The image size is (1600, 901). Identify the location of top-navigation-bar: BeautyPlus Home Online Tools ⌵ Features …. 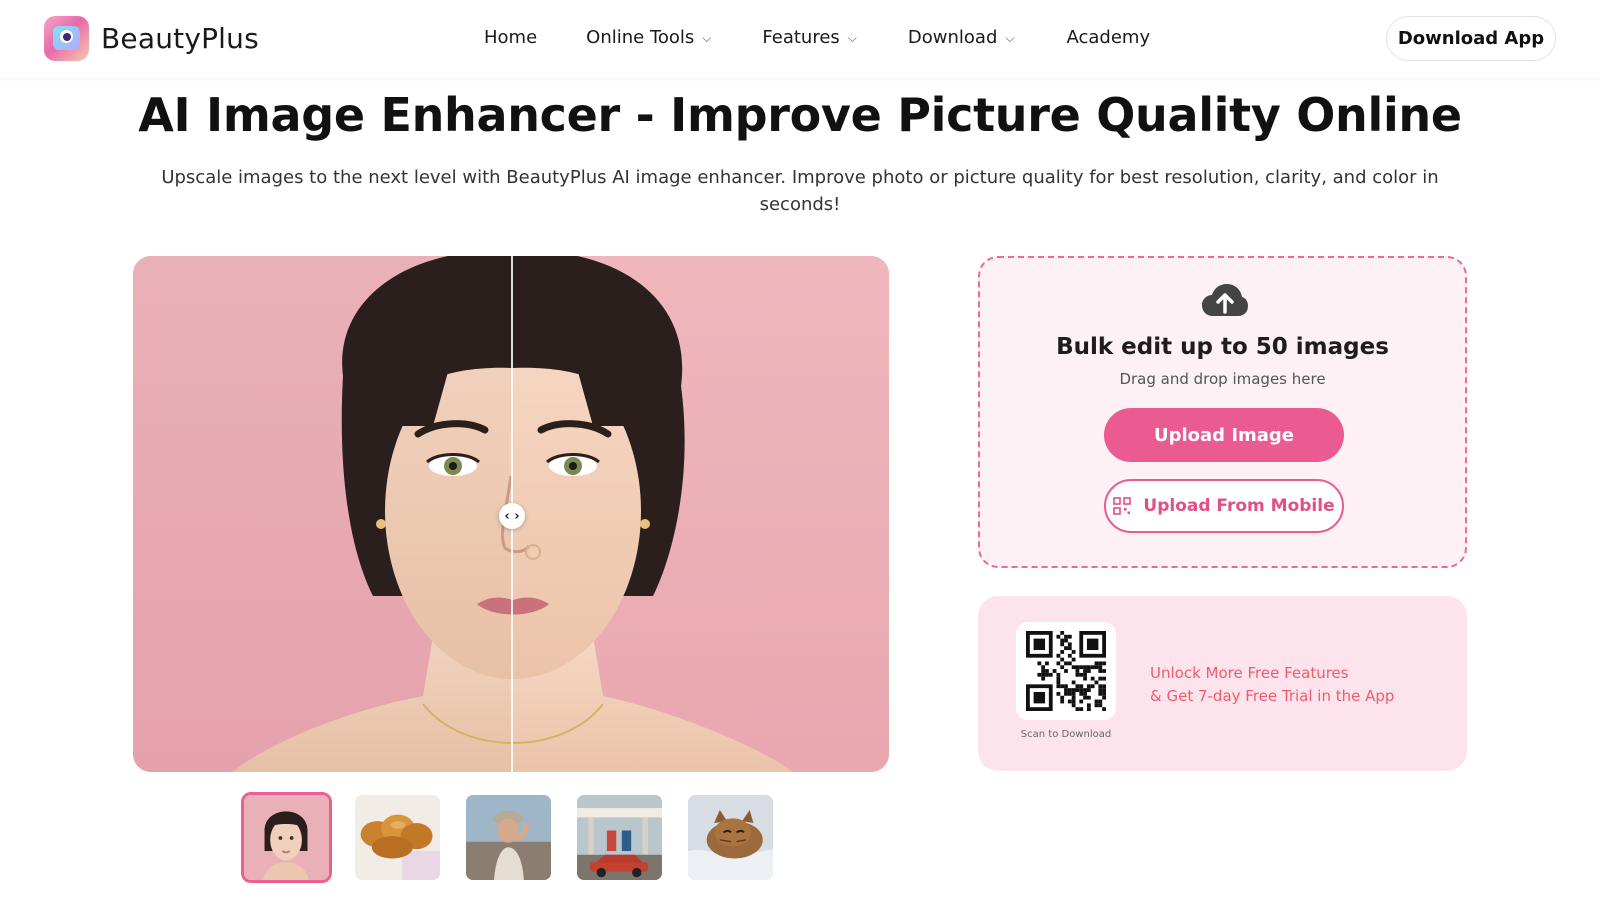
(800, 39).